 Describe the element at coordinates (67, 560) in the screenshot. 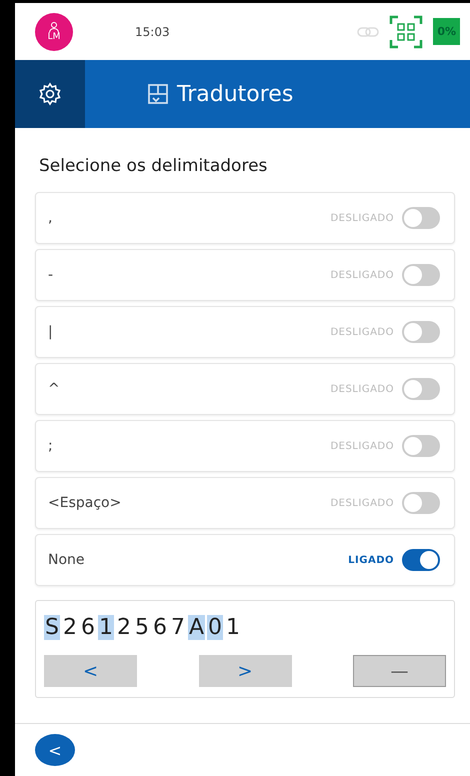

I see `delimiter-label: None` at that location.